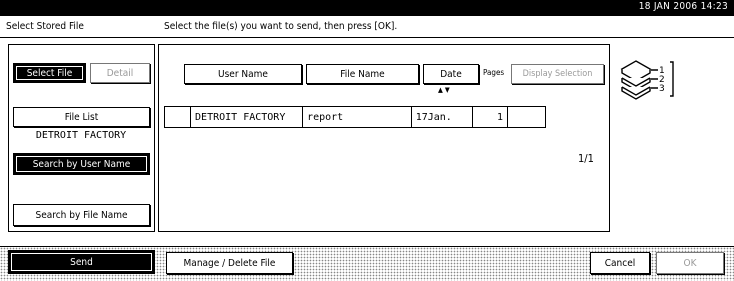 This screenshot has width=734, height=281. I want to click on display-selection-button: Display Selection, so click(557, 74).